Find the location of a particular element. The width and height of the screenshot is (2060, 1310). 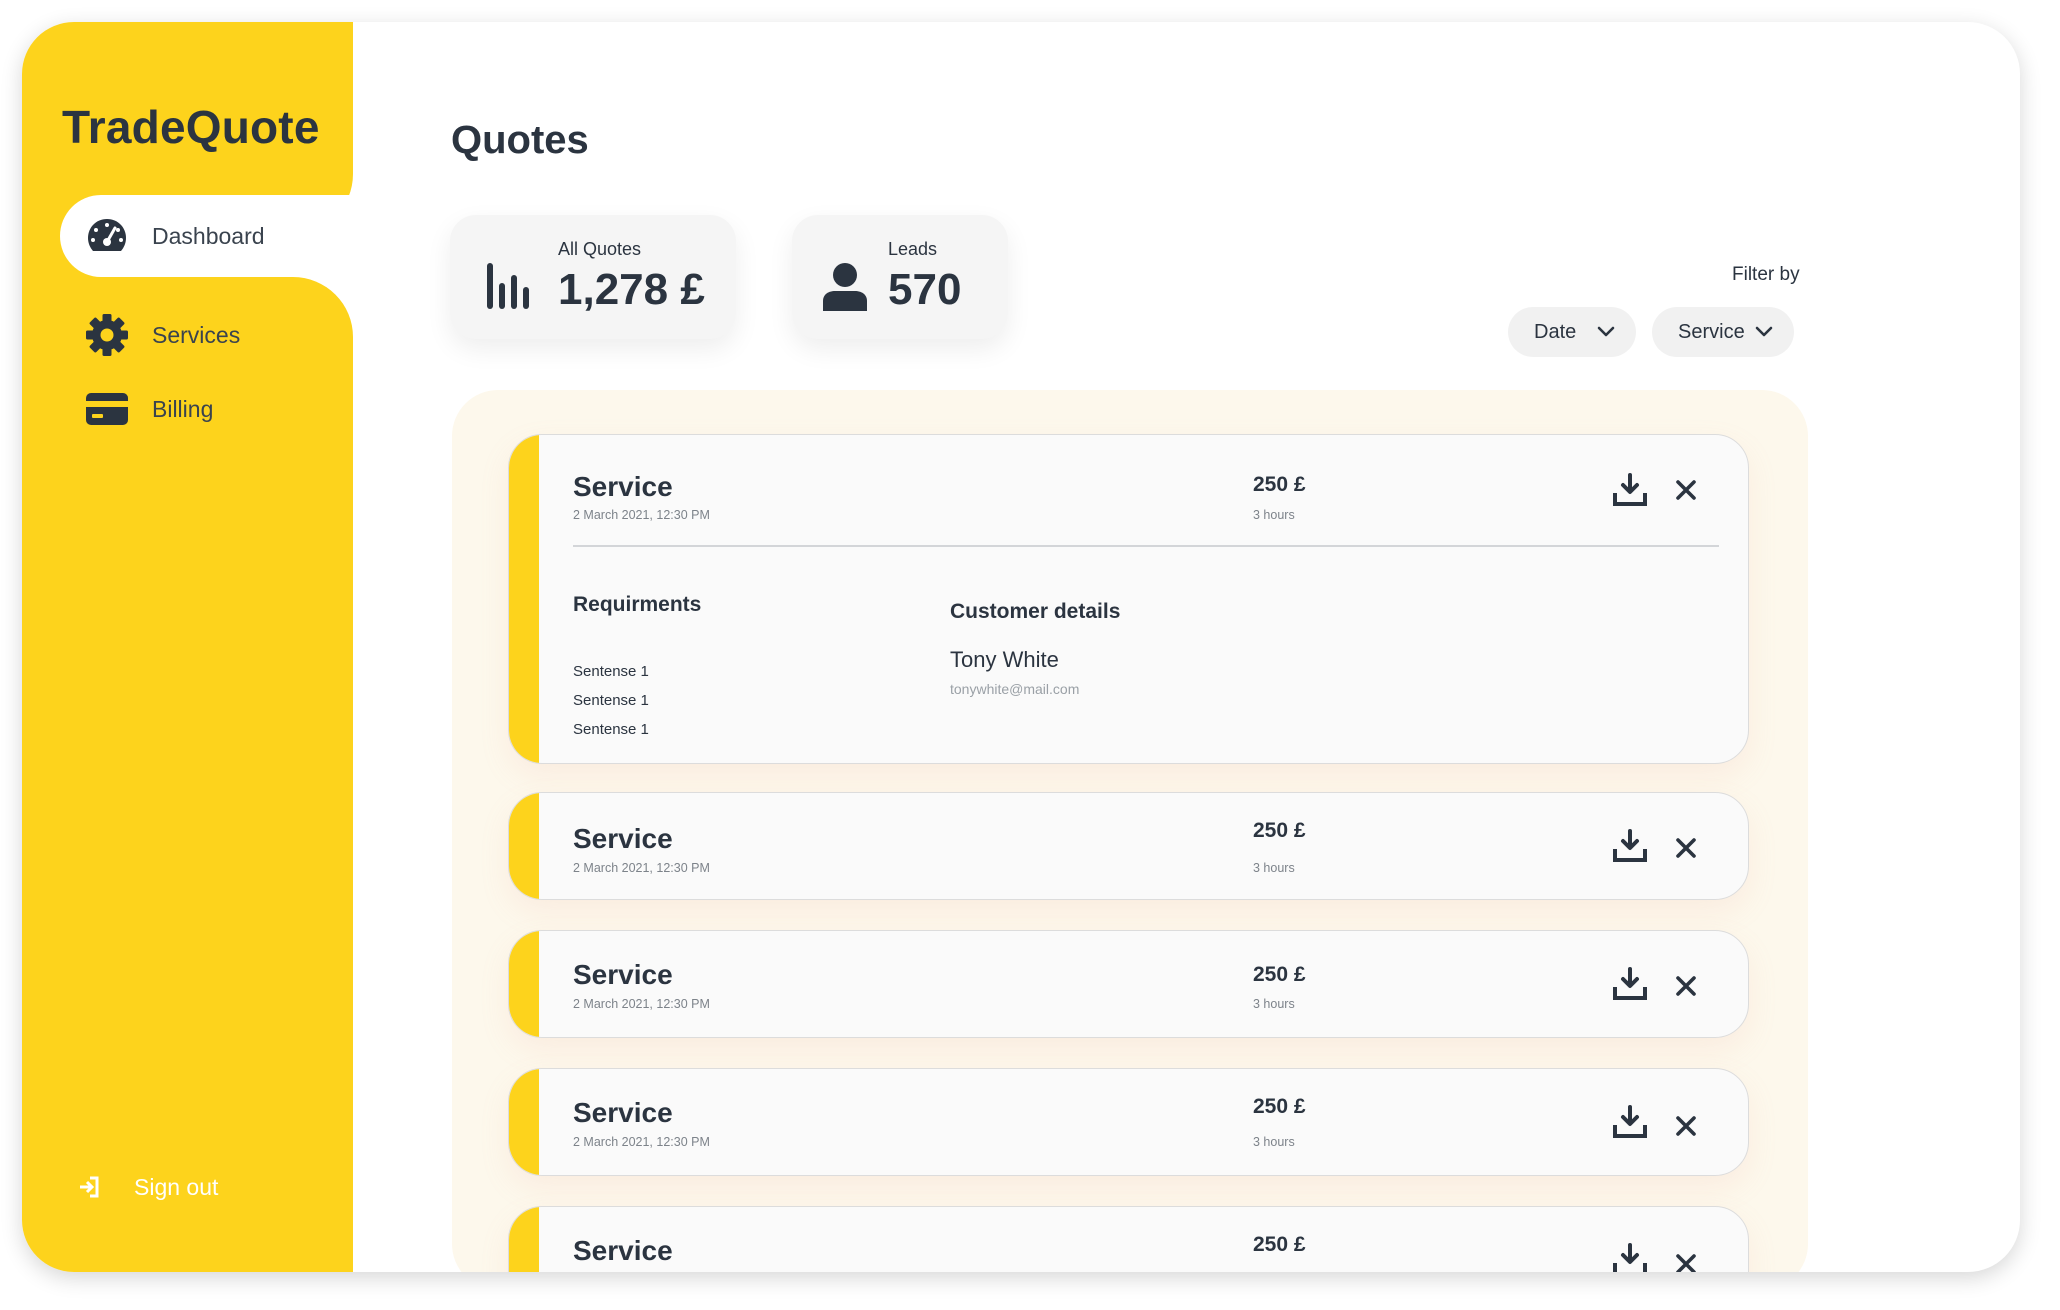

filter-date-dropdown: Date is located at coordinates (1572, 332).